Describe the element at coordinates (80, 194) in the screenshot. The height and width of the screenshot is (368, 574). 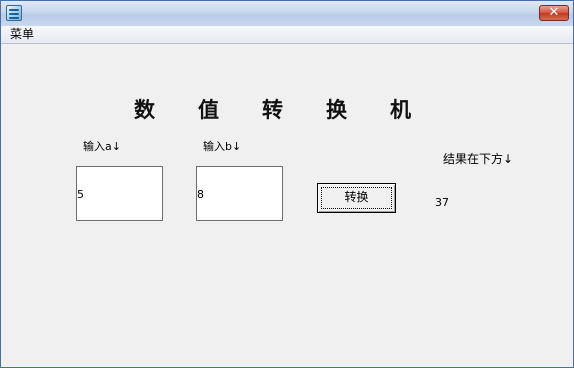
I see `input-a-value: 5` at that location.